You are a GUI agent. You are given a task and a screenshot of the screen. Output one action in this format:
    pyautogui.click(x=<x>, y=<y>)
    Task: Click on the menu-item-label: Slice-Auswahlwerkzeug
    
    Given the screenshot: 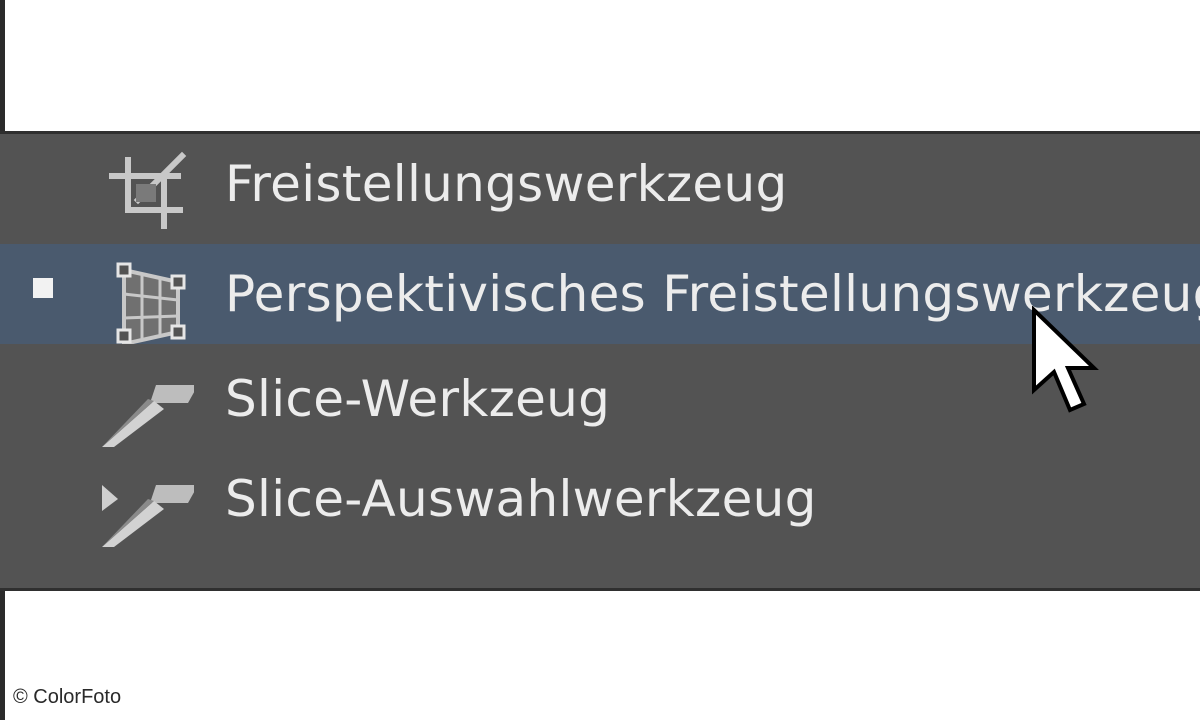 What is the action you would take?
    pyautogui.click(x=521, y=499)
    